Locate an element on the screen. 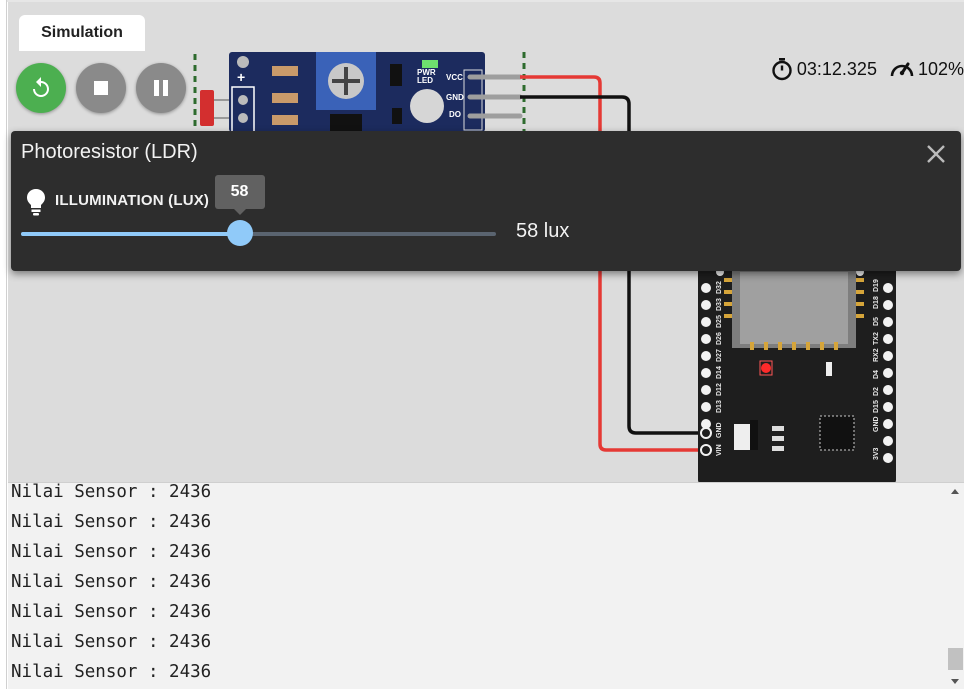 Image resolution: width=964 pixels, height=689 pixels. pin-label-vcc: VCC is located at coordinates (454, 77).